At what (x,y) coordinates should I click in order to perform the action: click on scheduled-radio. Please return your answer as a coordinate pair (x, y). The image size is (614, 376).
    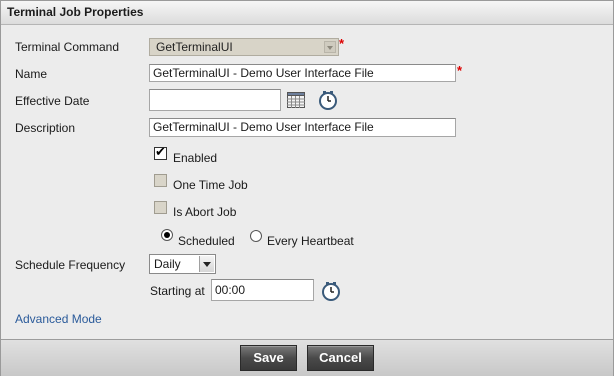
    Looking at the image, I should click on (167, 235).